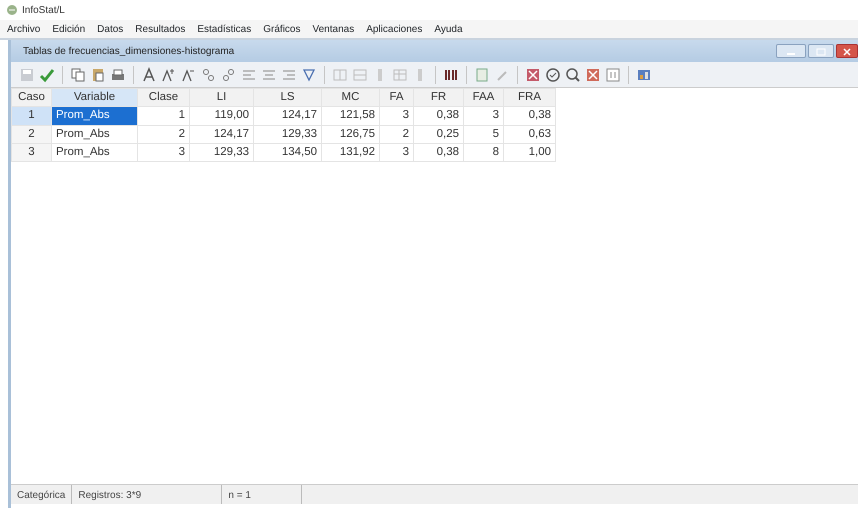 The height and width of the screenshot is (510, 858). Describe the element at coordinates (484, 134) in the screenshot. I see `table-cell: 5` at that location.